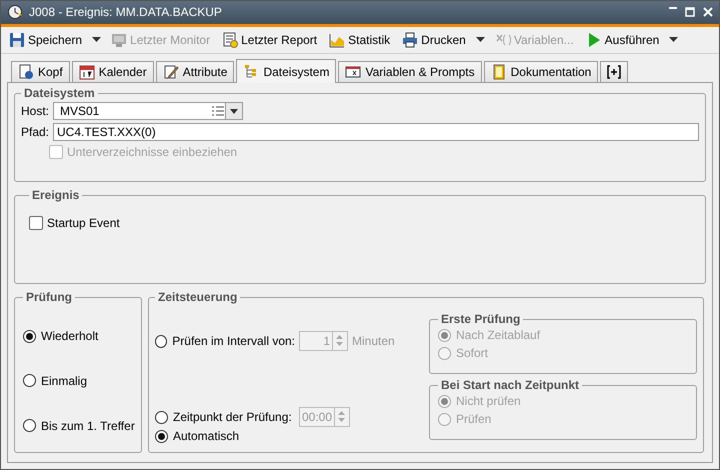 This screenshot has height=470, width=720. Describe the element at coordinates (88, 425) in the screenshot. I see `radio-label: Bis zum 1. Treffer` at that location.